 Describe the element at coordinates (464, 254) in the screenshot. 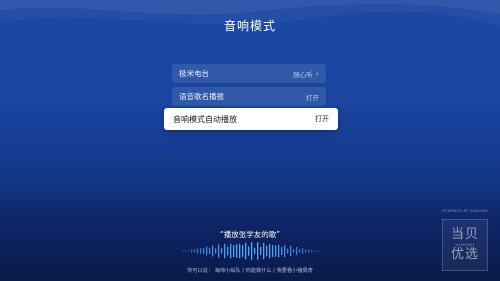

I see `brand-line2: 优选` at that location.